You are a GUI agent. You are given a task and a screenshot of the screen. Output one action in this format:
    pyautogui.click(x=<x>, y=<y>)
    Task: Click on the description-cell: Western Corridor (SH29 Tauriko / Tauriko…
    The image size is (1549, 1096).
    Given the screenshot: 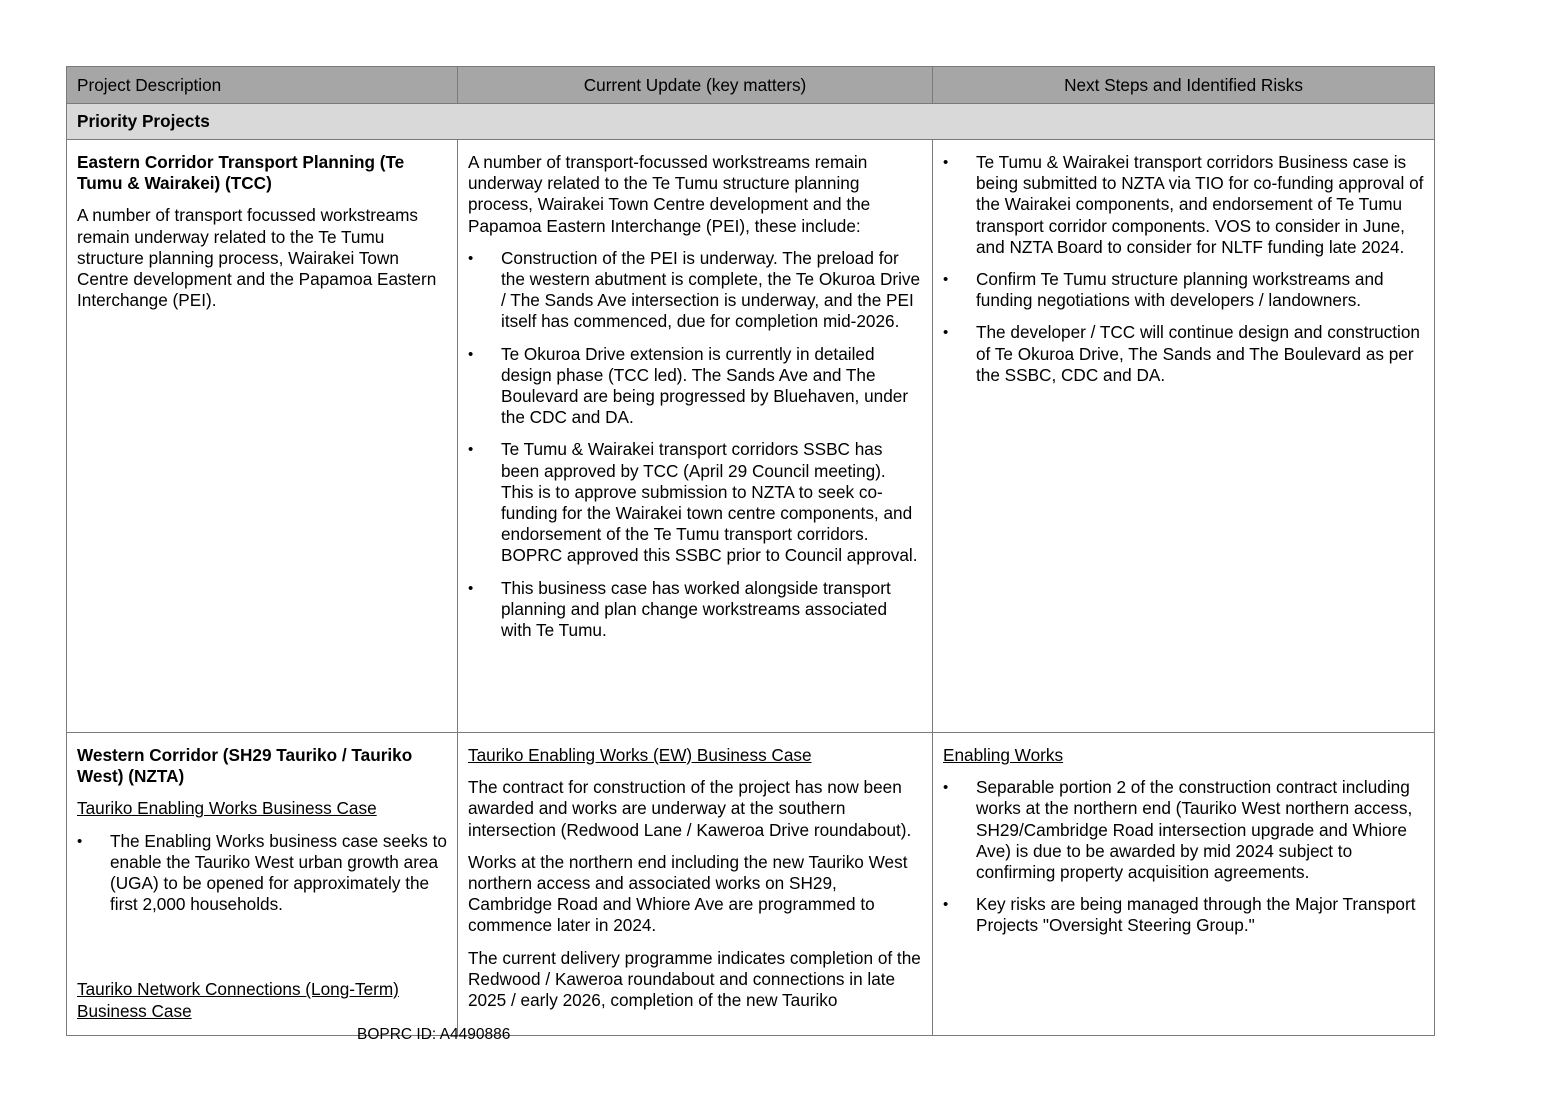 What is the action you would take?
    pyautogui.click(x=262, y=884)
    